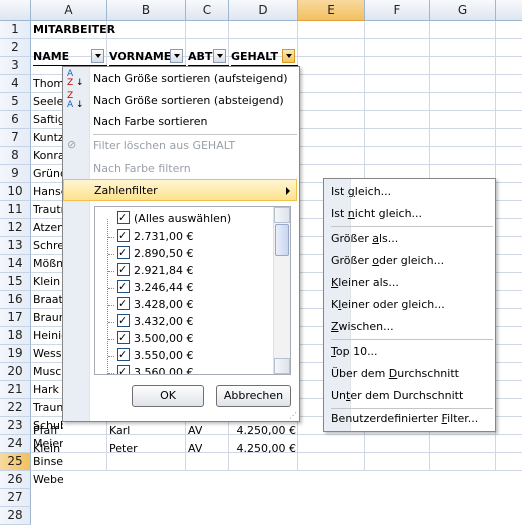  Describe the element at coordinates (48, 353) in the screenshot. I see `cell-name: Wess` at that location.